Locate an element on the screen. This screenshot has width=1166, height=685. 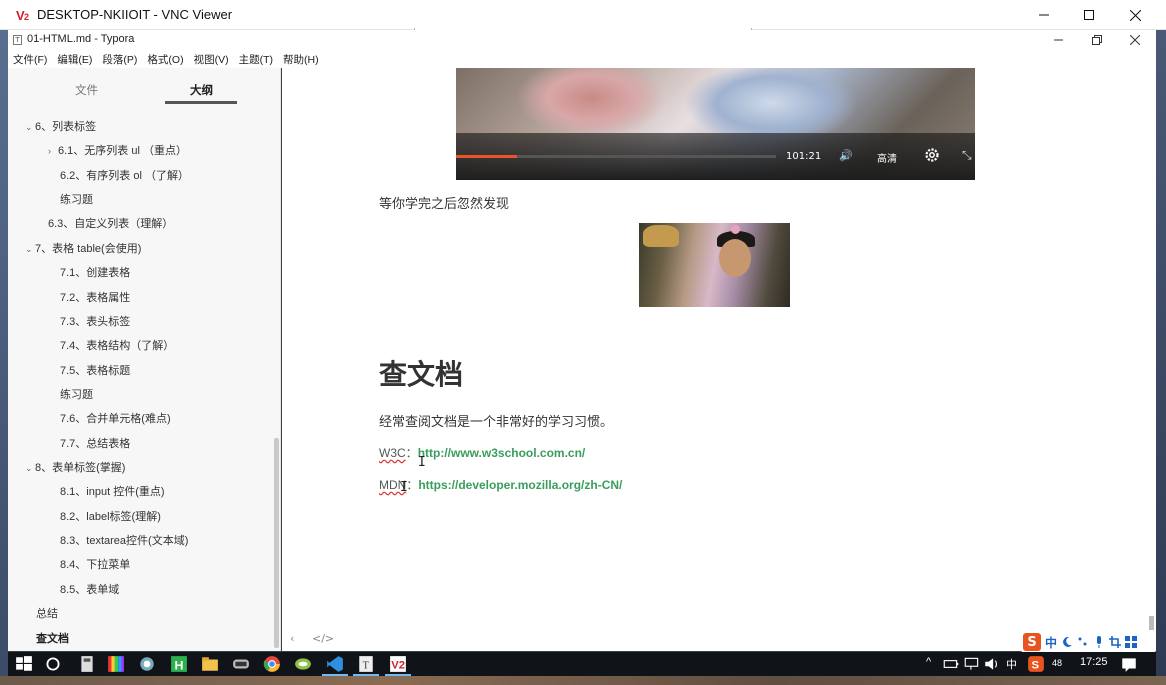
video-player: 101:21 🔊 高清 ⤡ is located at coordinates (715, 124).